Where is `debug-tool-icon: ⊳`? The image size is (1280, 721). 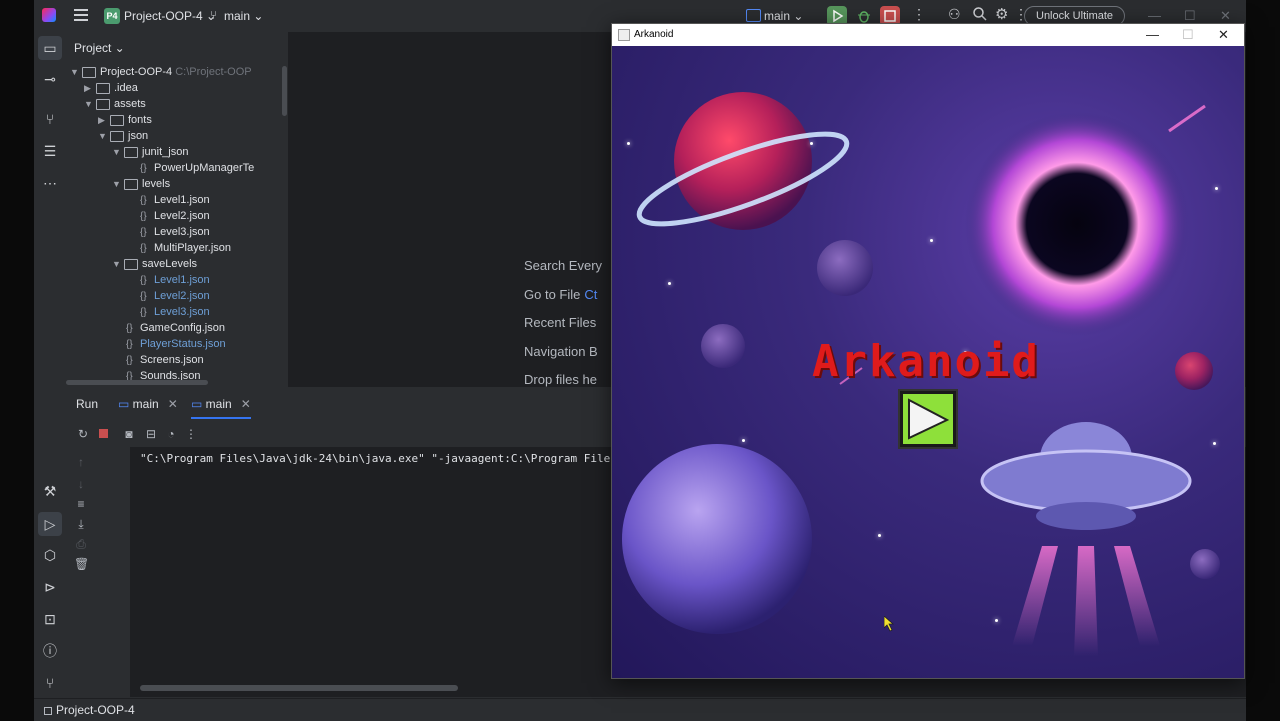
debug-tool-icon: ⊳ is located at coordinates (50, 587).